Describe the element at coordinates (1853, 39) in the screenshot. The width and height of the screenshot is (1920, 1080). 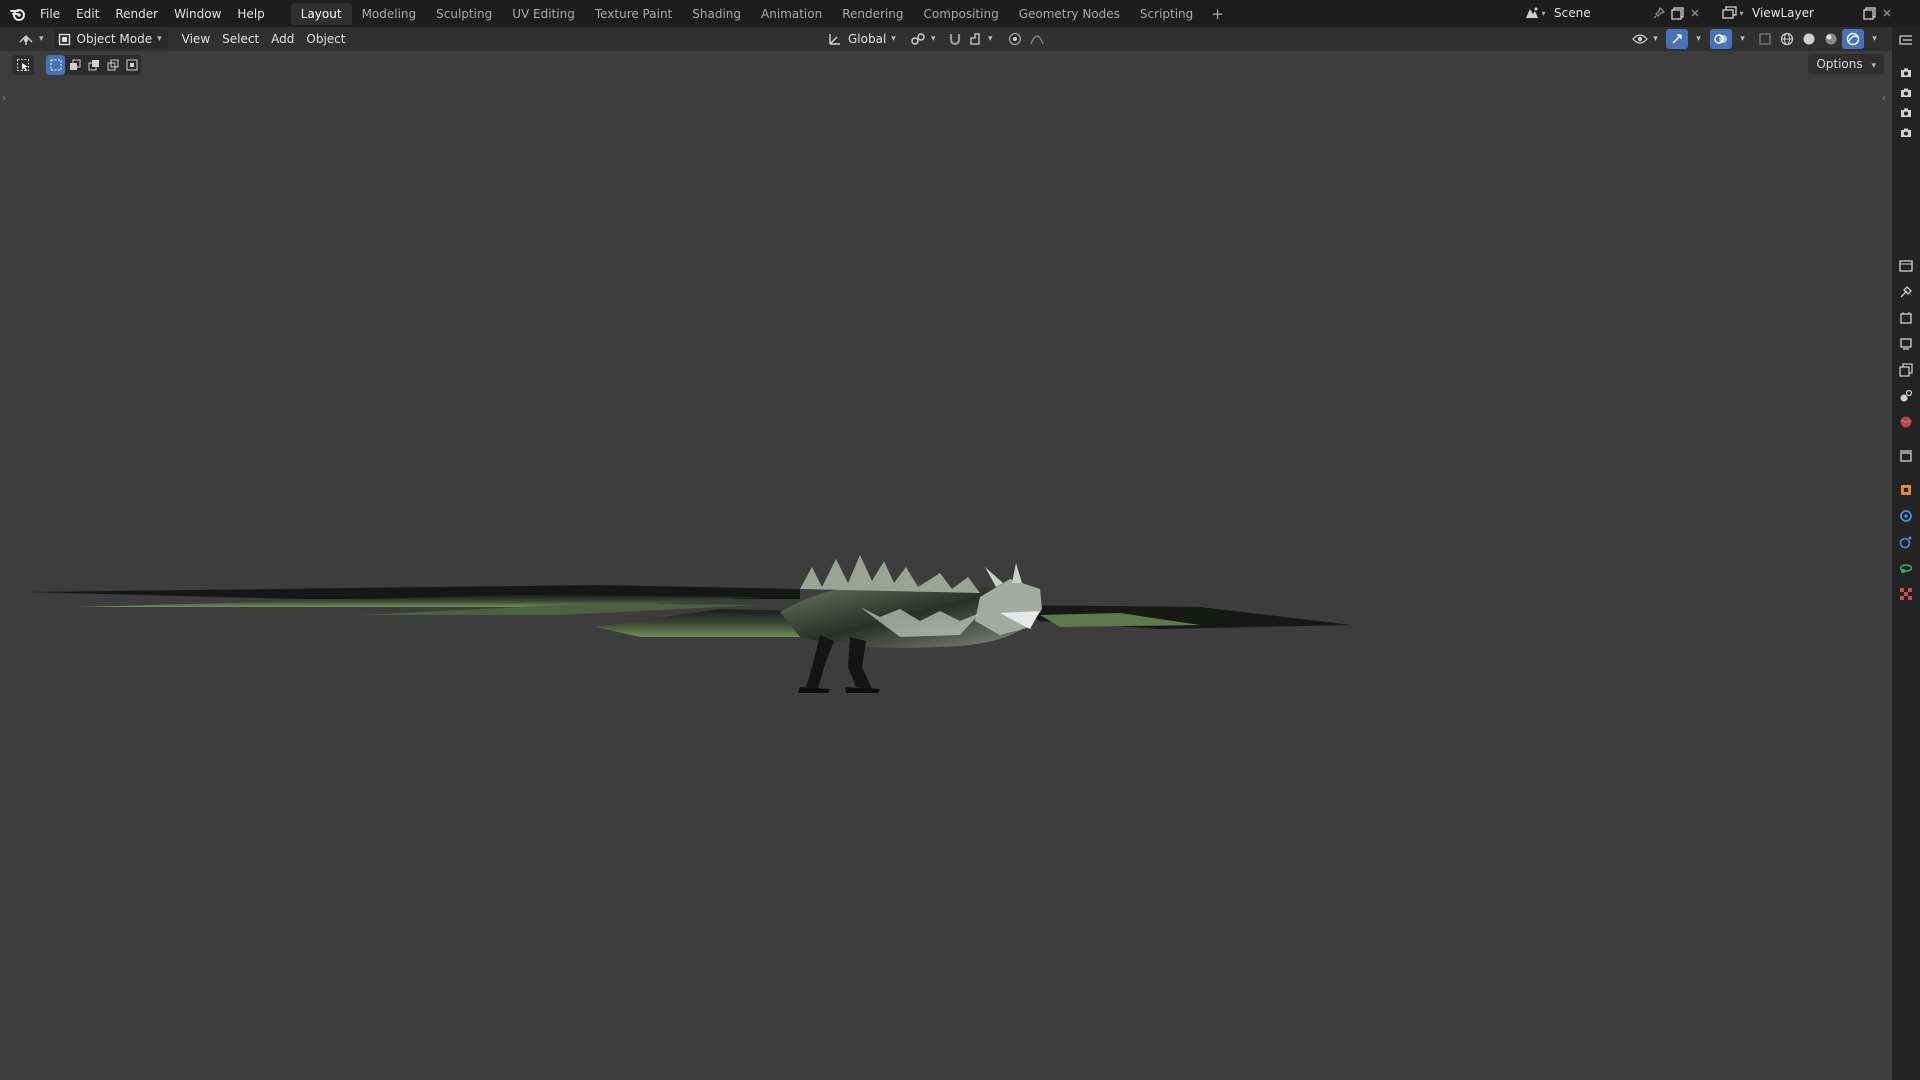
I see `shading-rendered-button` at that location.